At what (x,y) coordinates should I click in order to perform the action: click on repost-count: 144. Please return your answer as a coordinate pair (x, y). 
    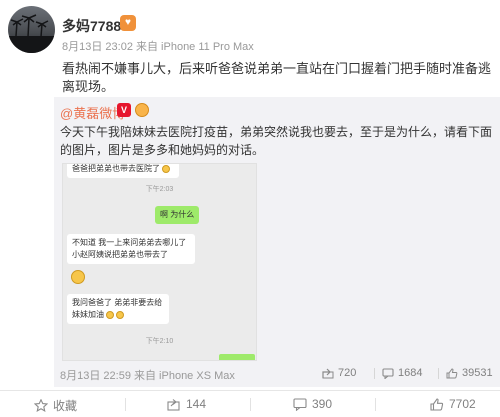
    Looking at the image, I should click on (196, 404).